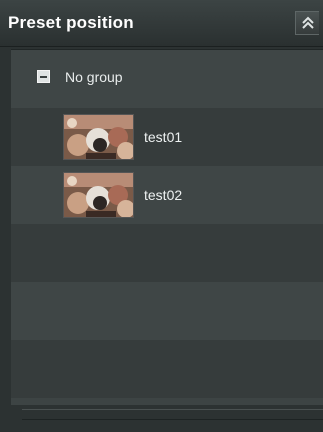 The image size is (323, 432). Describe the element at coordinates (161, 23) in the screenshot. I see `panel-header: Preset position` at that location.